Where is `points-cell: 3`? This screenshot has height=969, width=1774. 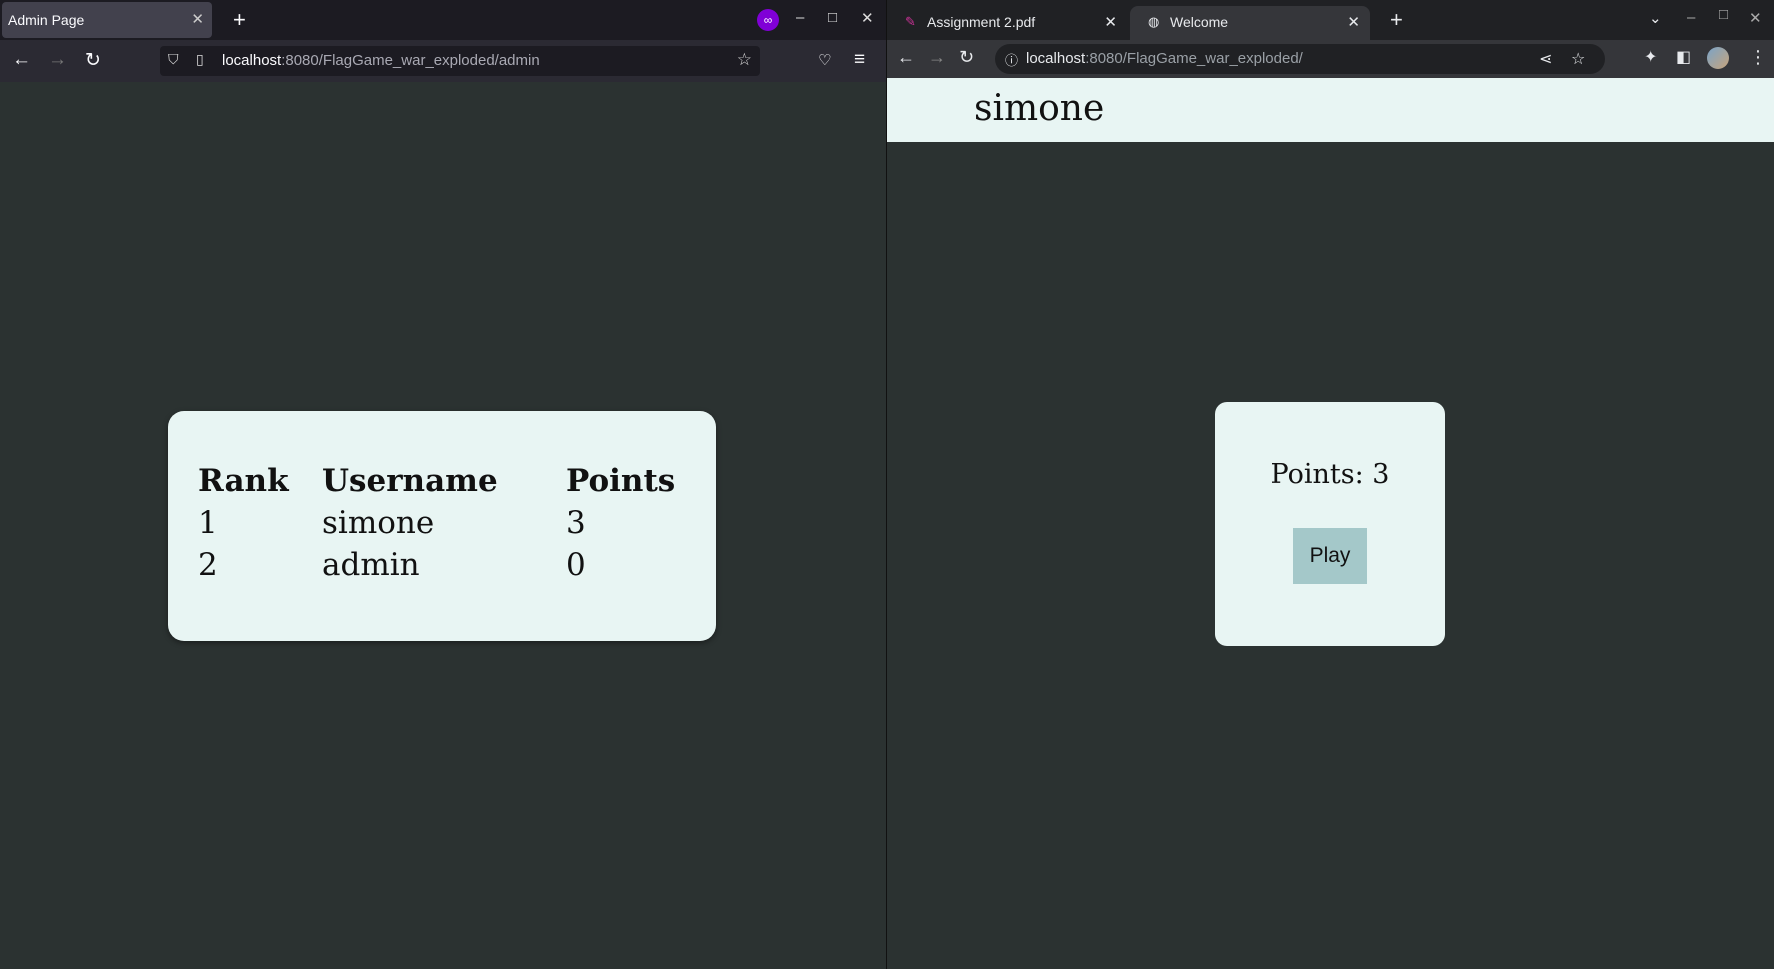 points-cell: 3 is located at coordinates (576, 523).